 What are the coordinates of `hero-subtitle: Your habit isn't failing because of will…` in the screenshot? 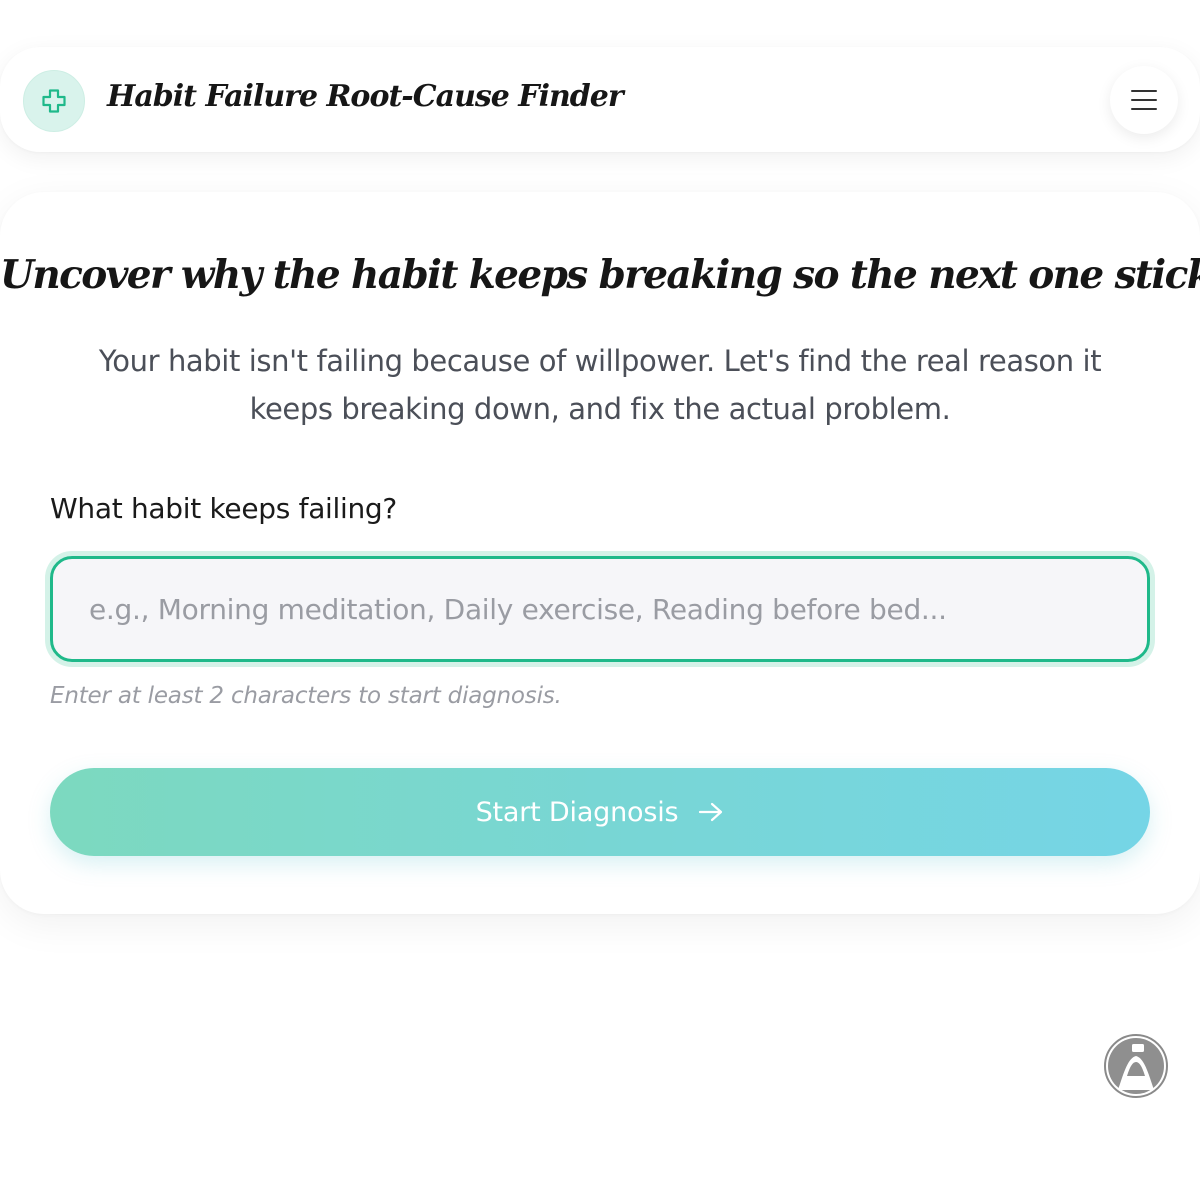 It's located at (600, 385).